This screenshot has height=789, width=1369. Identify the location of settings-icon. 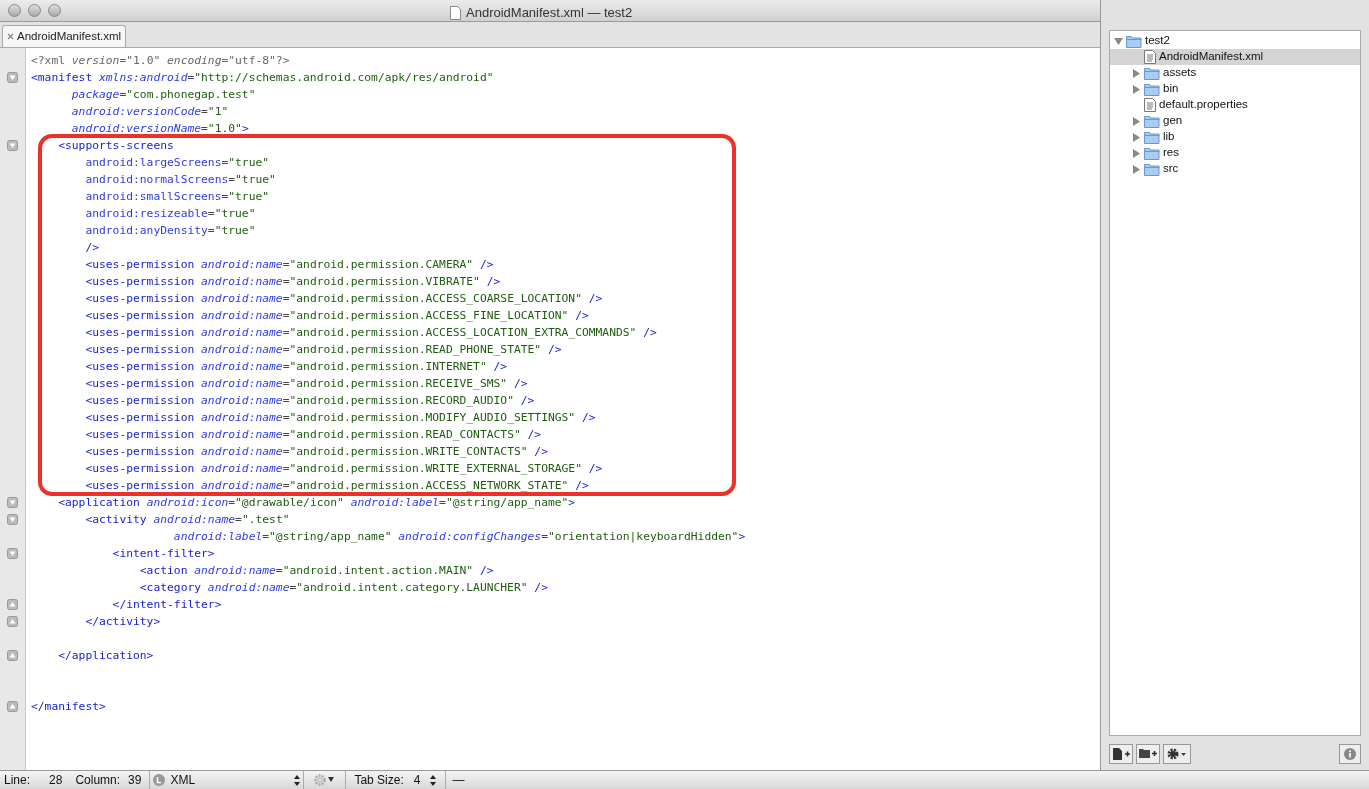
(1177, 753).